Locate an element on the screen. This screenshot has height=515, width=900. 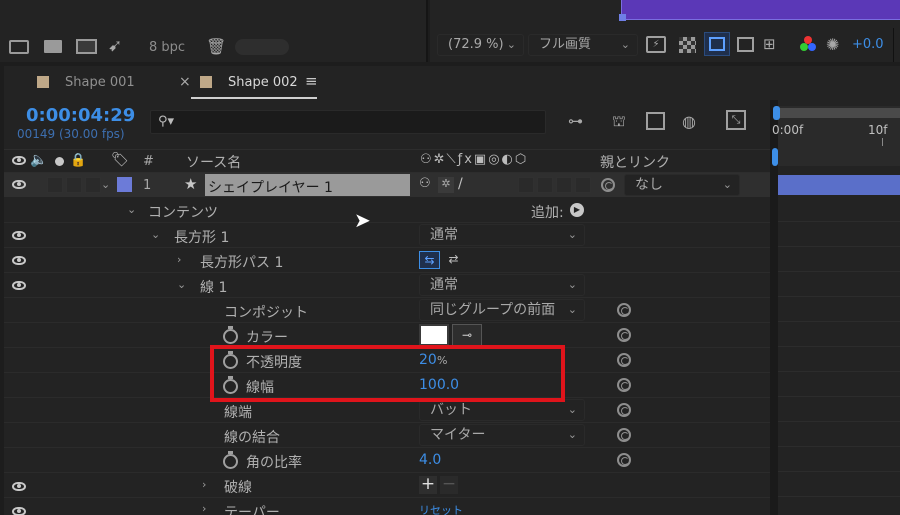
fast-preview-icon: ⚡ is located at coordinates (656, 44).